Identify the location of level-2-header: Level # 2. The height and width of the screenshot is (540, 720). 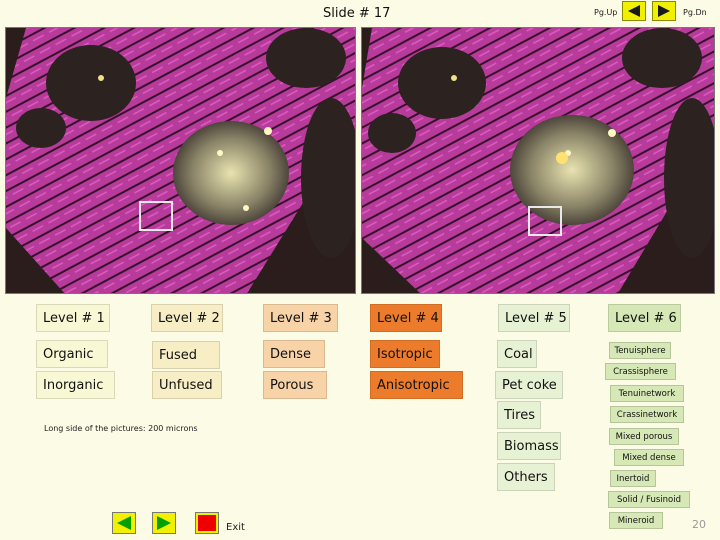
(187, 318).